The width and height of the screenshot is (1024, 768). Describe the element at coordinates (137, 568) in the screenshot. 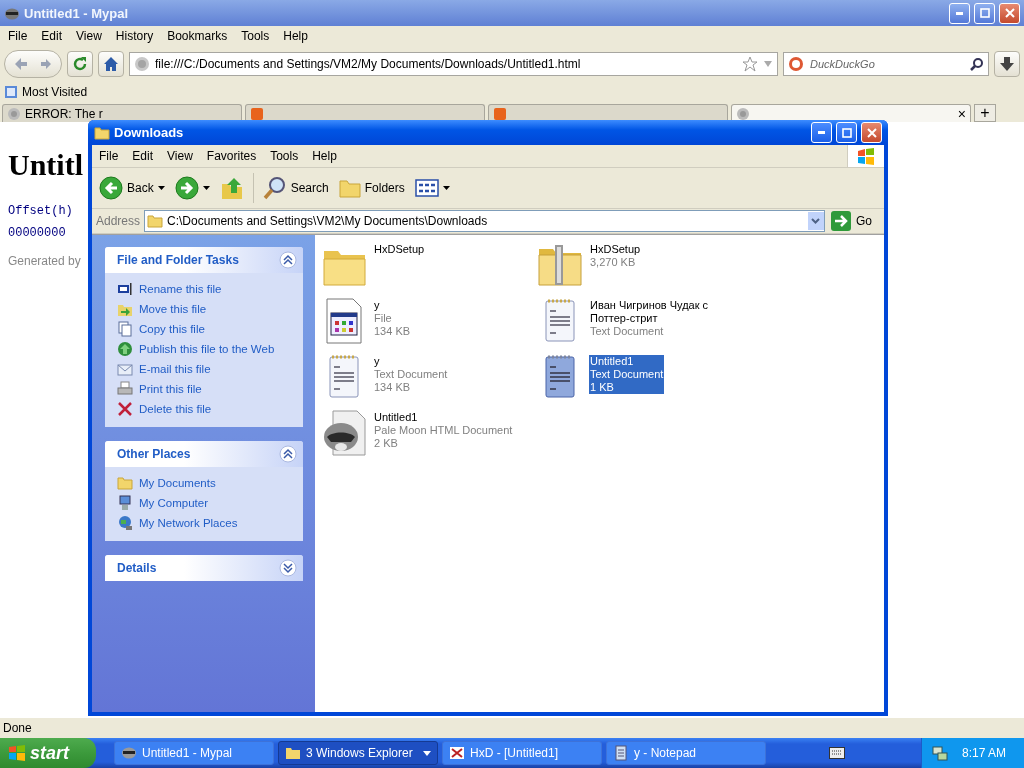

I see `panel-title: Details` at that location.